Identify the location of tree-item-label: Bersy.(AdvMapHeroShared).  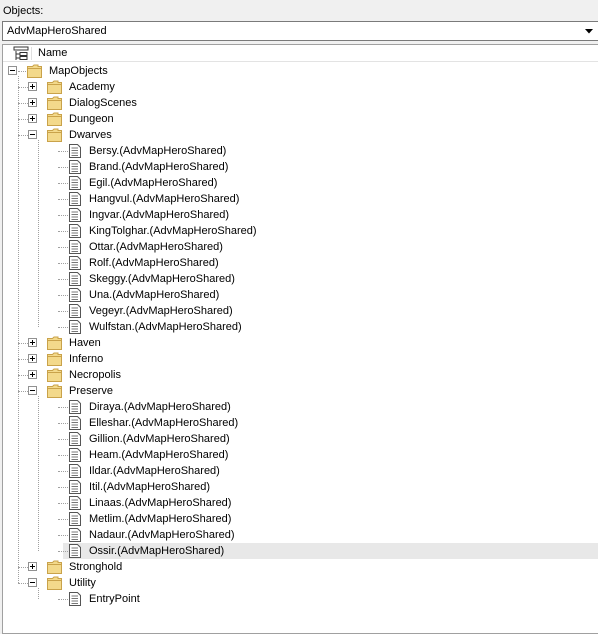
(158, 151).